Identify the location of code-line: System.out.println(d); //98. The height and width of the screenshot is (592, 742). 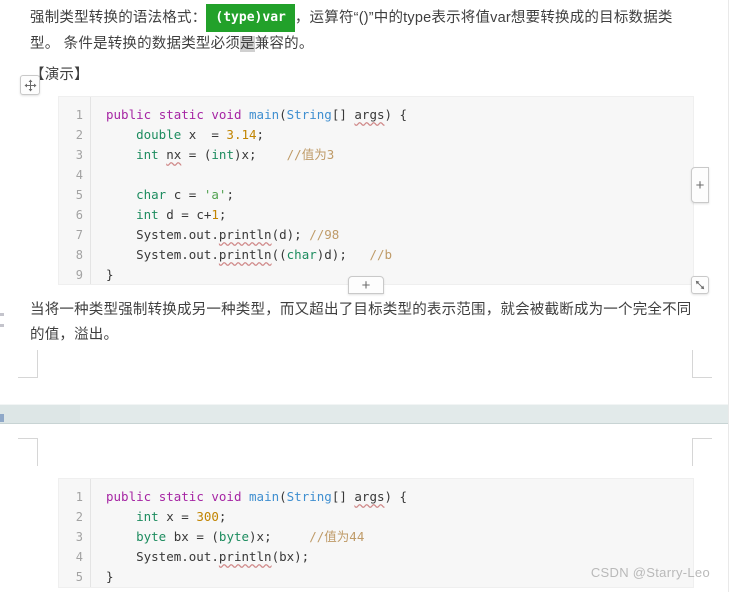
(223, 234).